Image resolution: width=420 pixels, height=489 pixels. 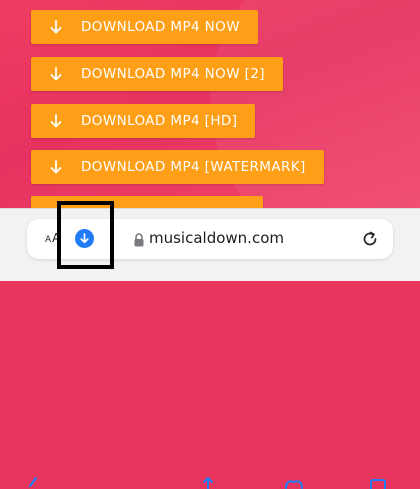 I want to click on download-button-label: DOWNLOAD MP4 NOW [2], so click(x=173, y=74).